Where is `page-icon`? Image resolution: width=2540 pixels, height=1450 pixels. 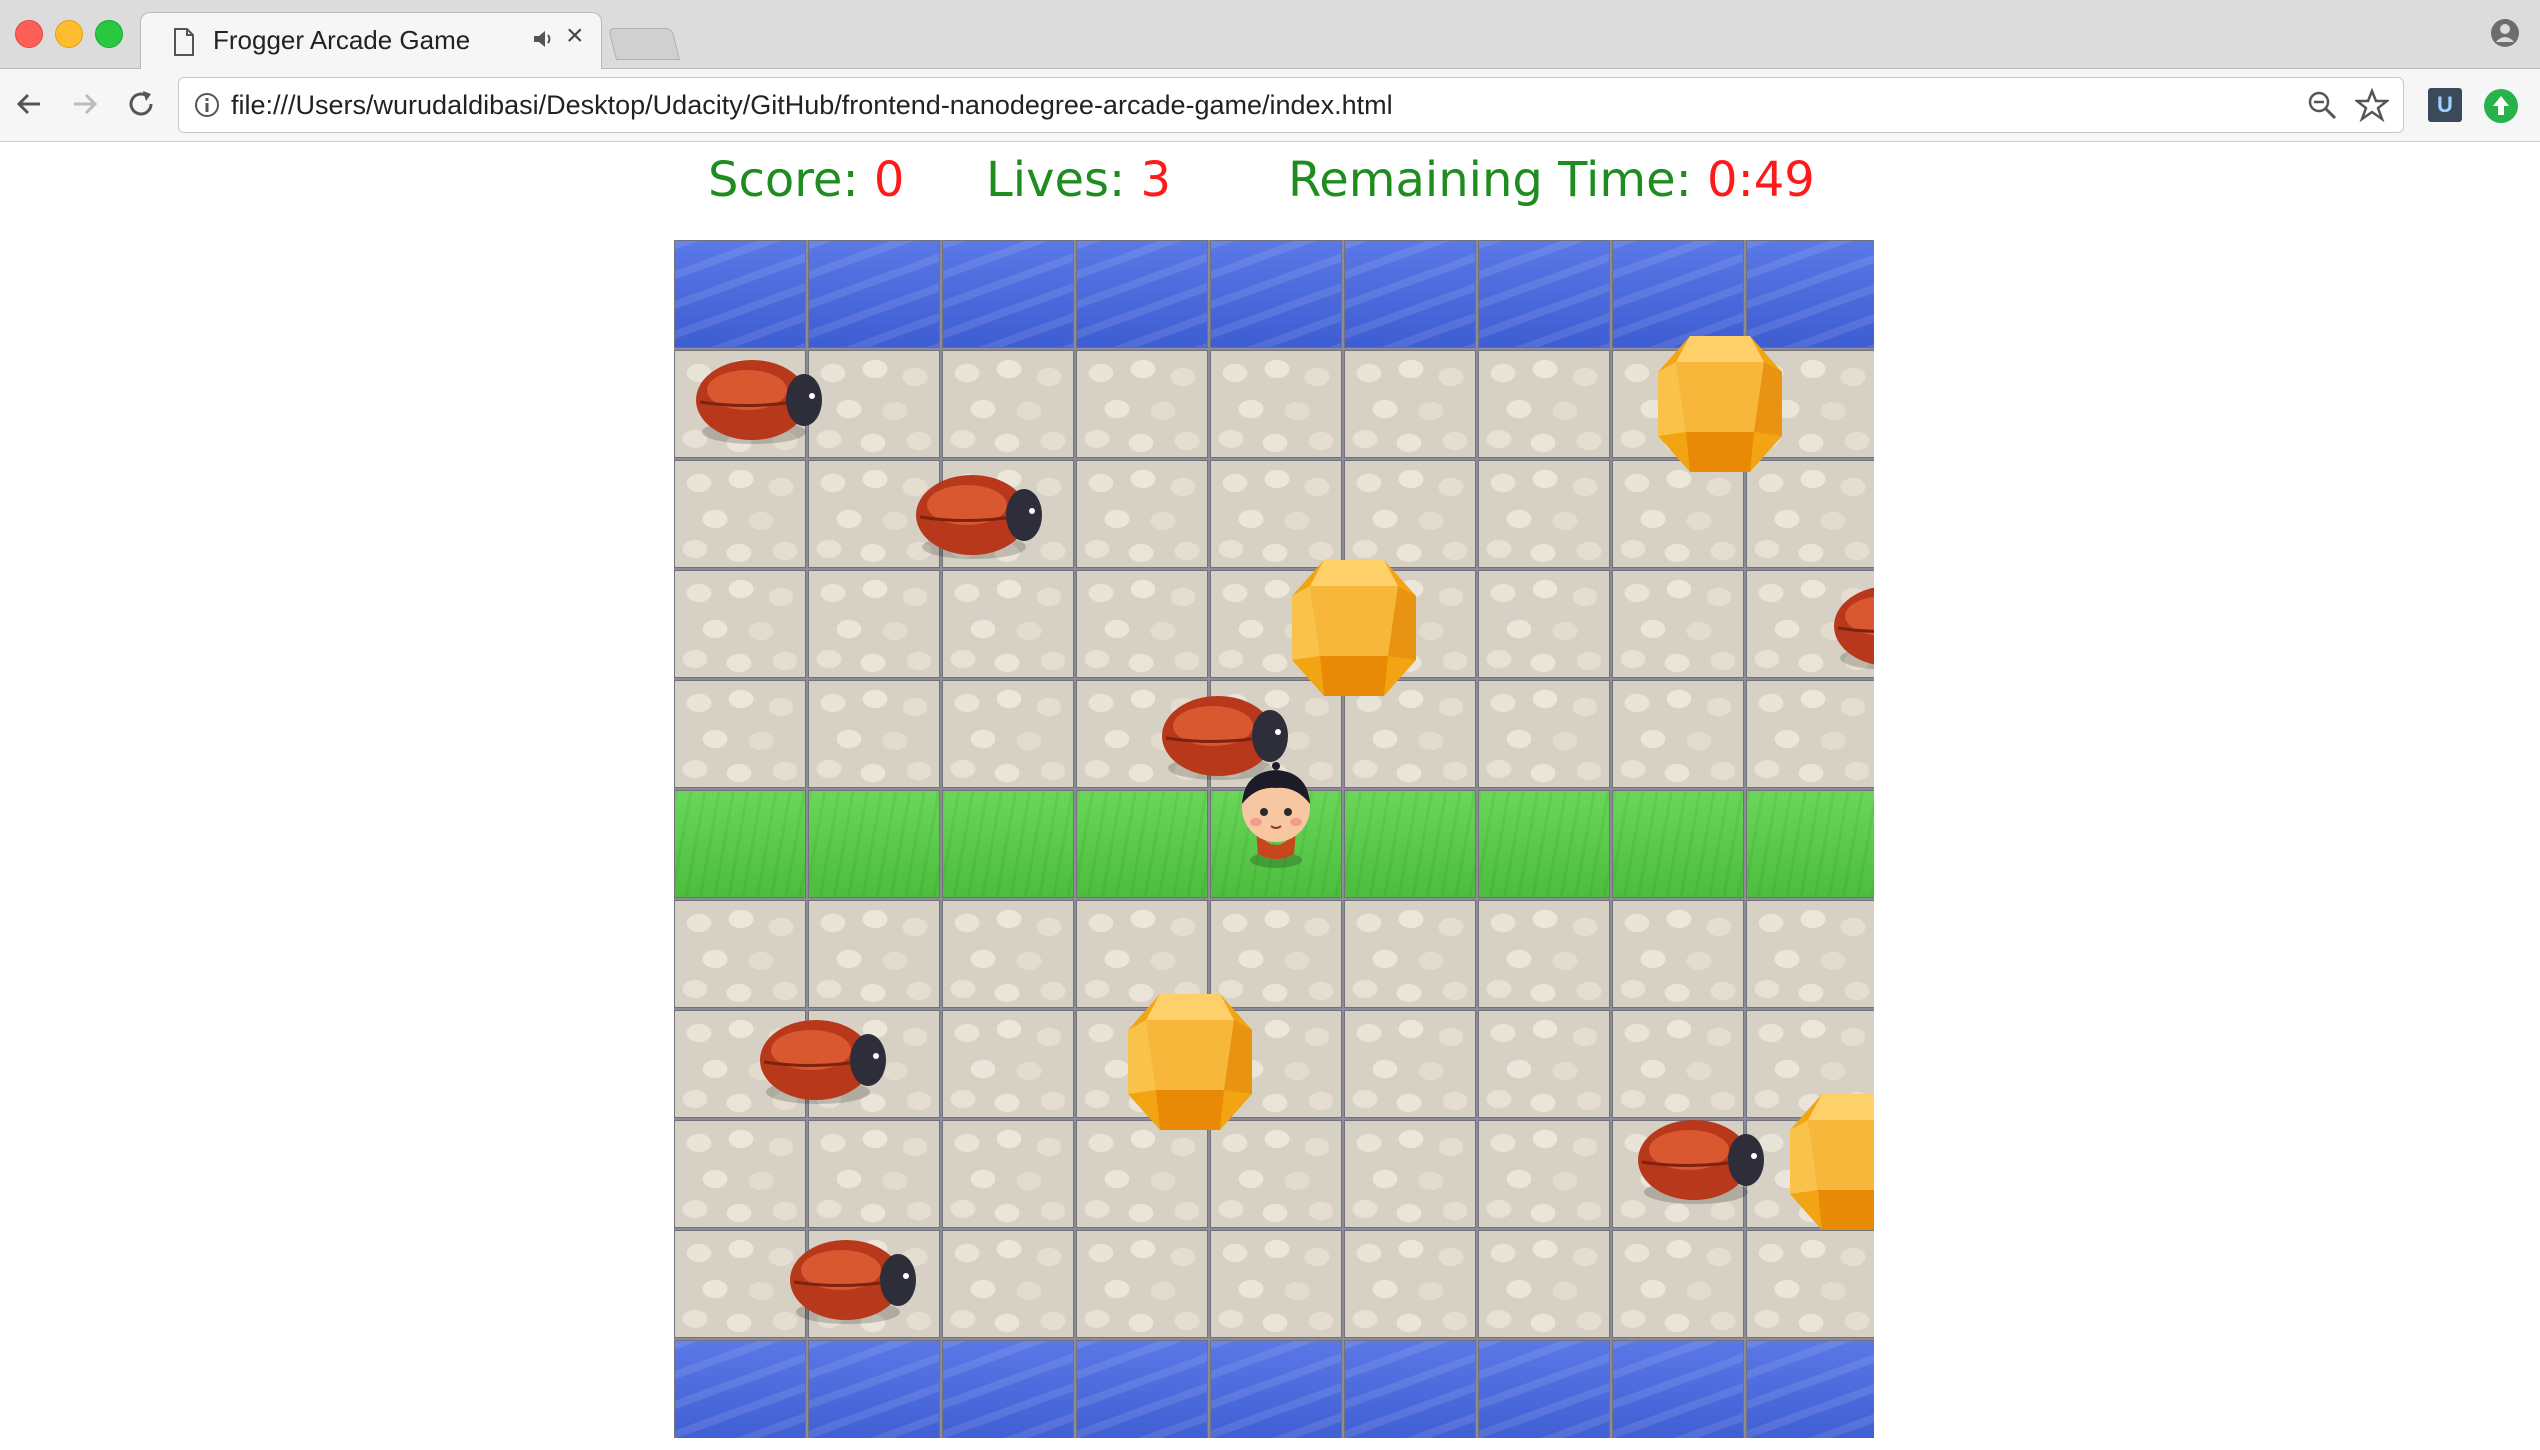 page-icon is located at coordinates (184, 42).